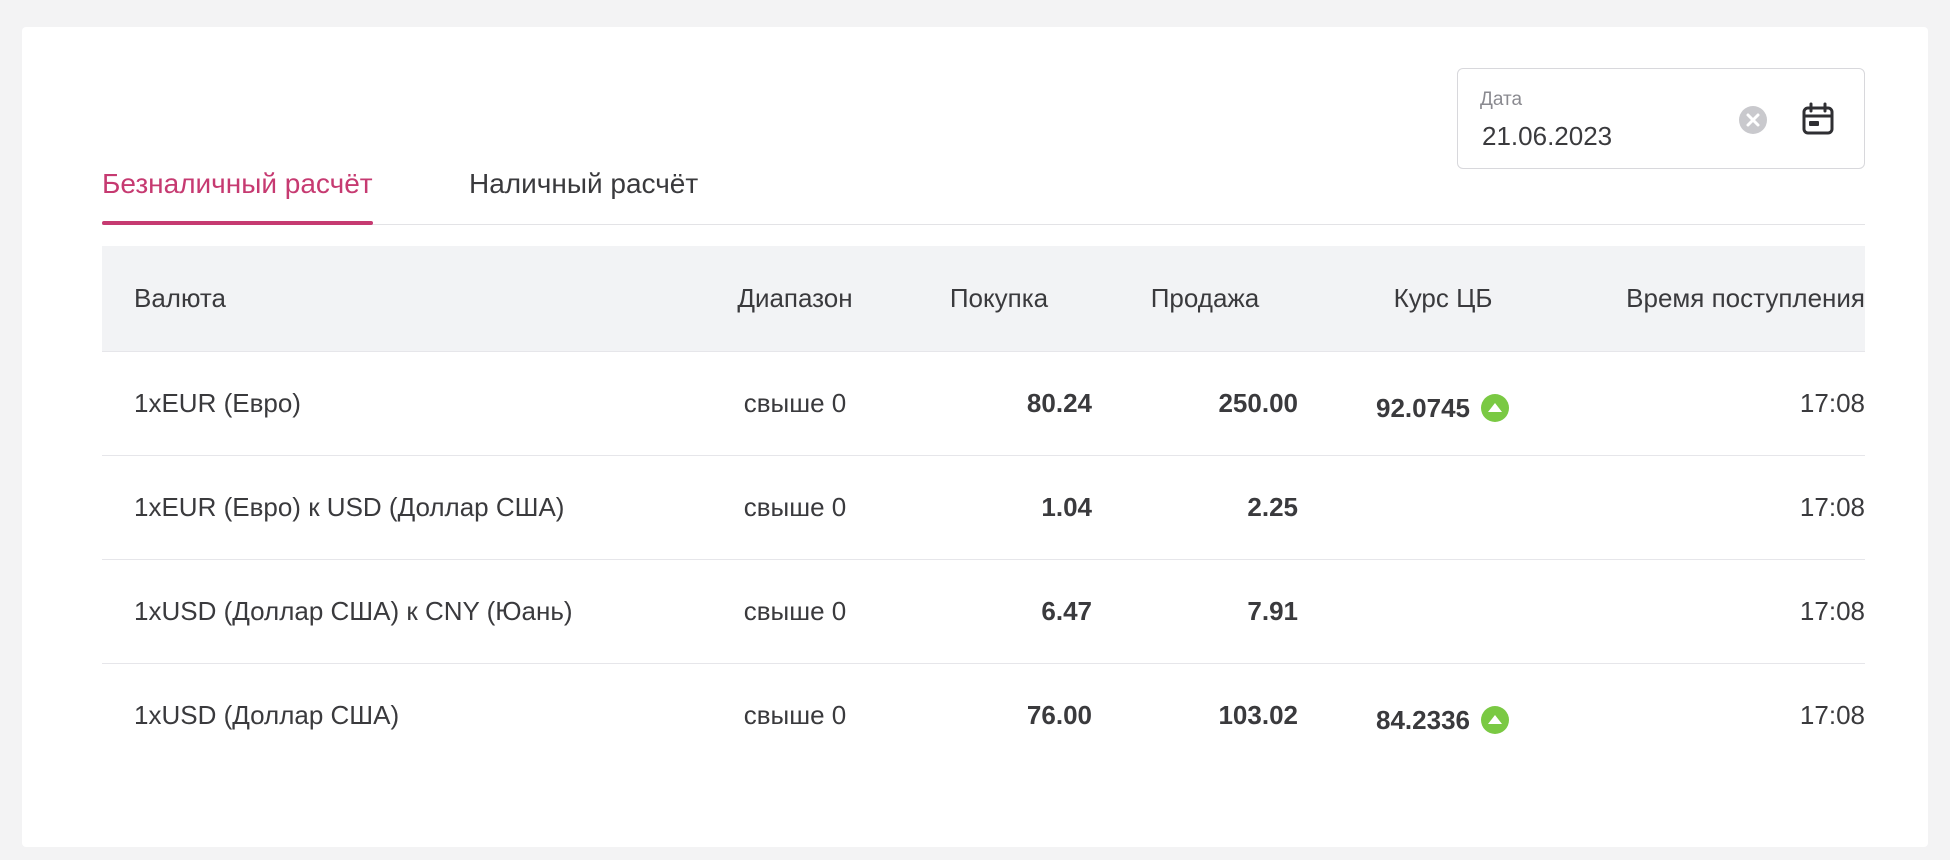 This screenshot has height=860, width=1950. What do you see at coordinates (583, 184) in the screenshot?
I see `tab-cash: Наличный расчёт` at bounding box center [583, 184].